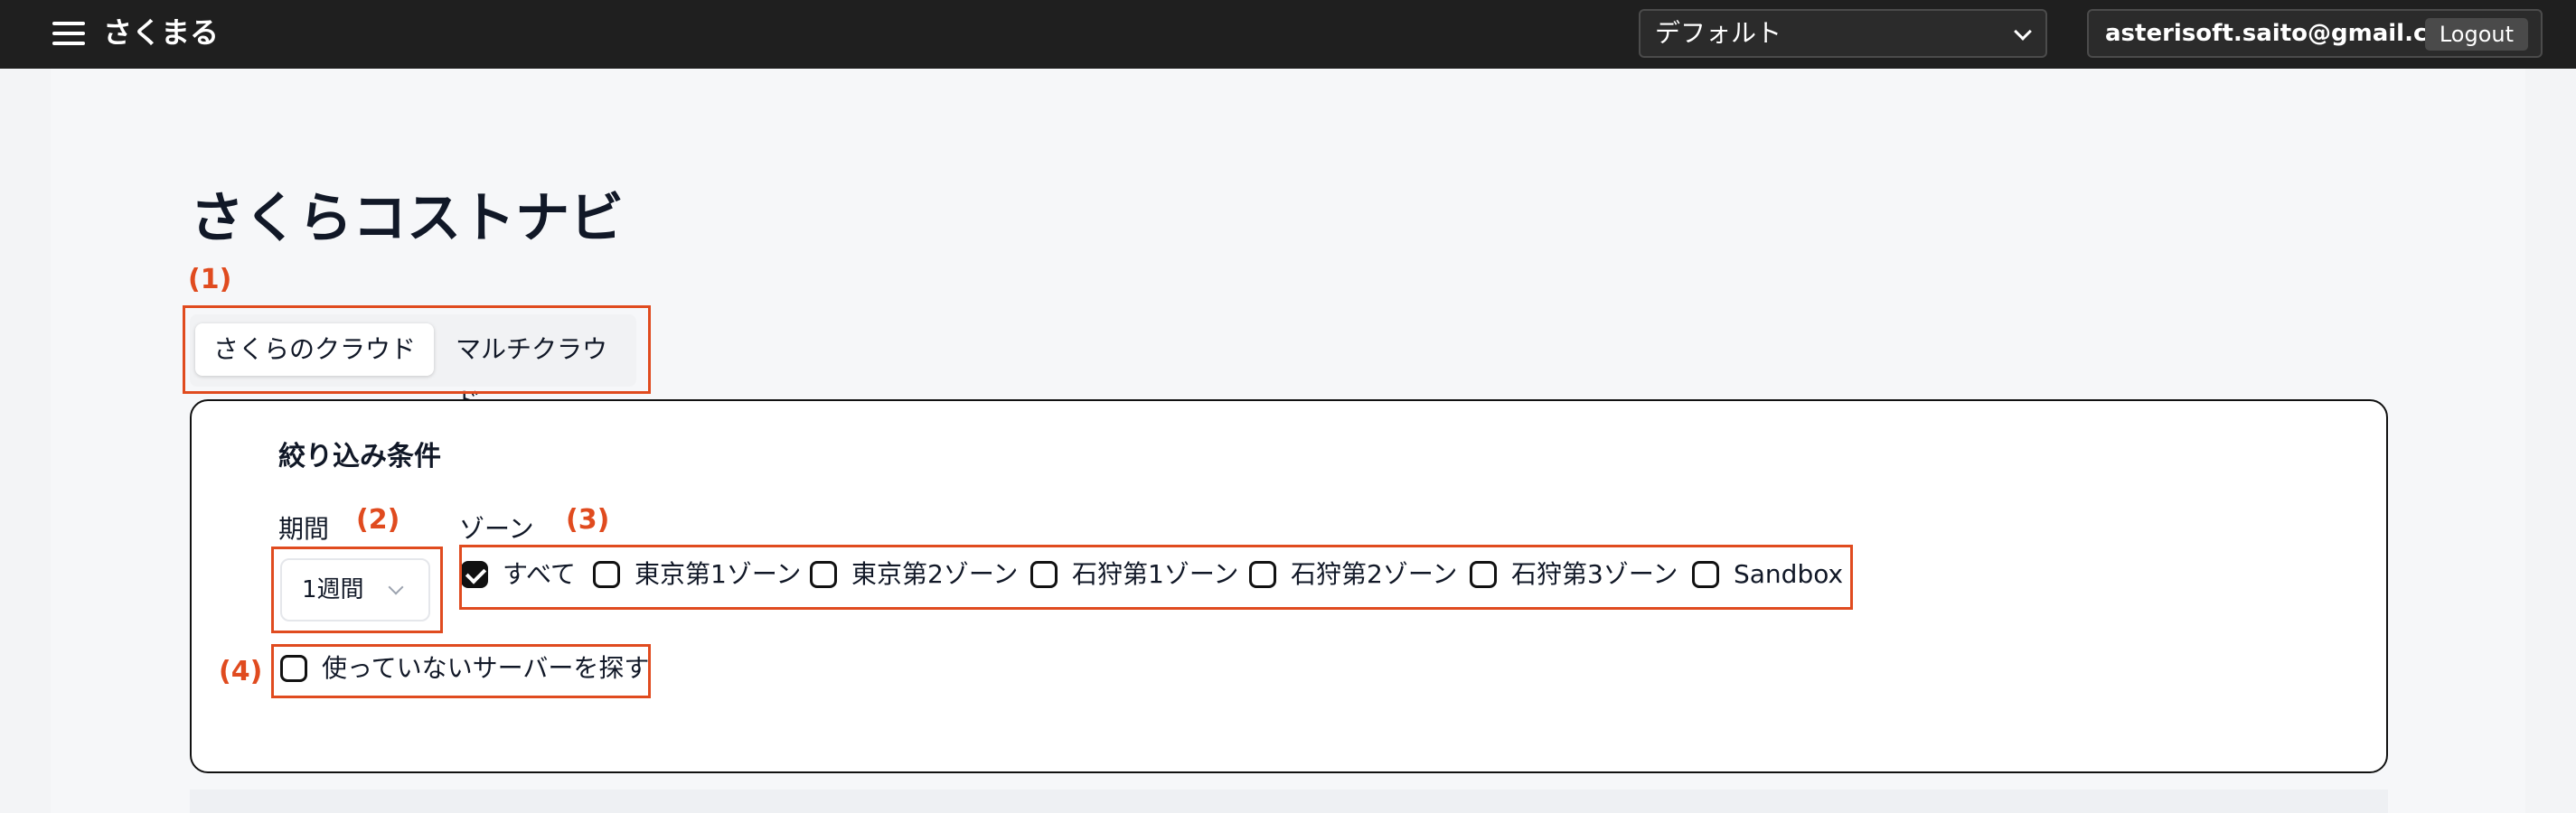  I want to click on annotation-3: (3), so click(588, 520).